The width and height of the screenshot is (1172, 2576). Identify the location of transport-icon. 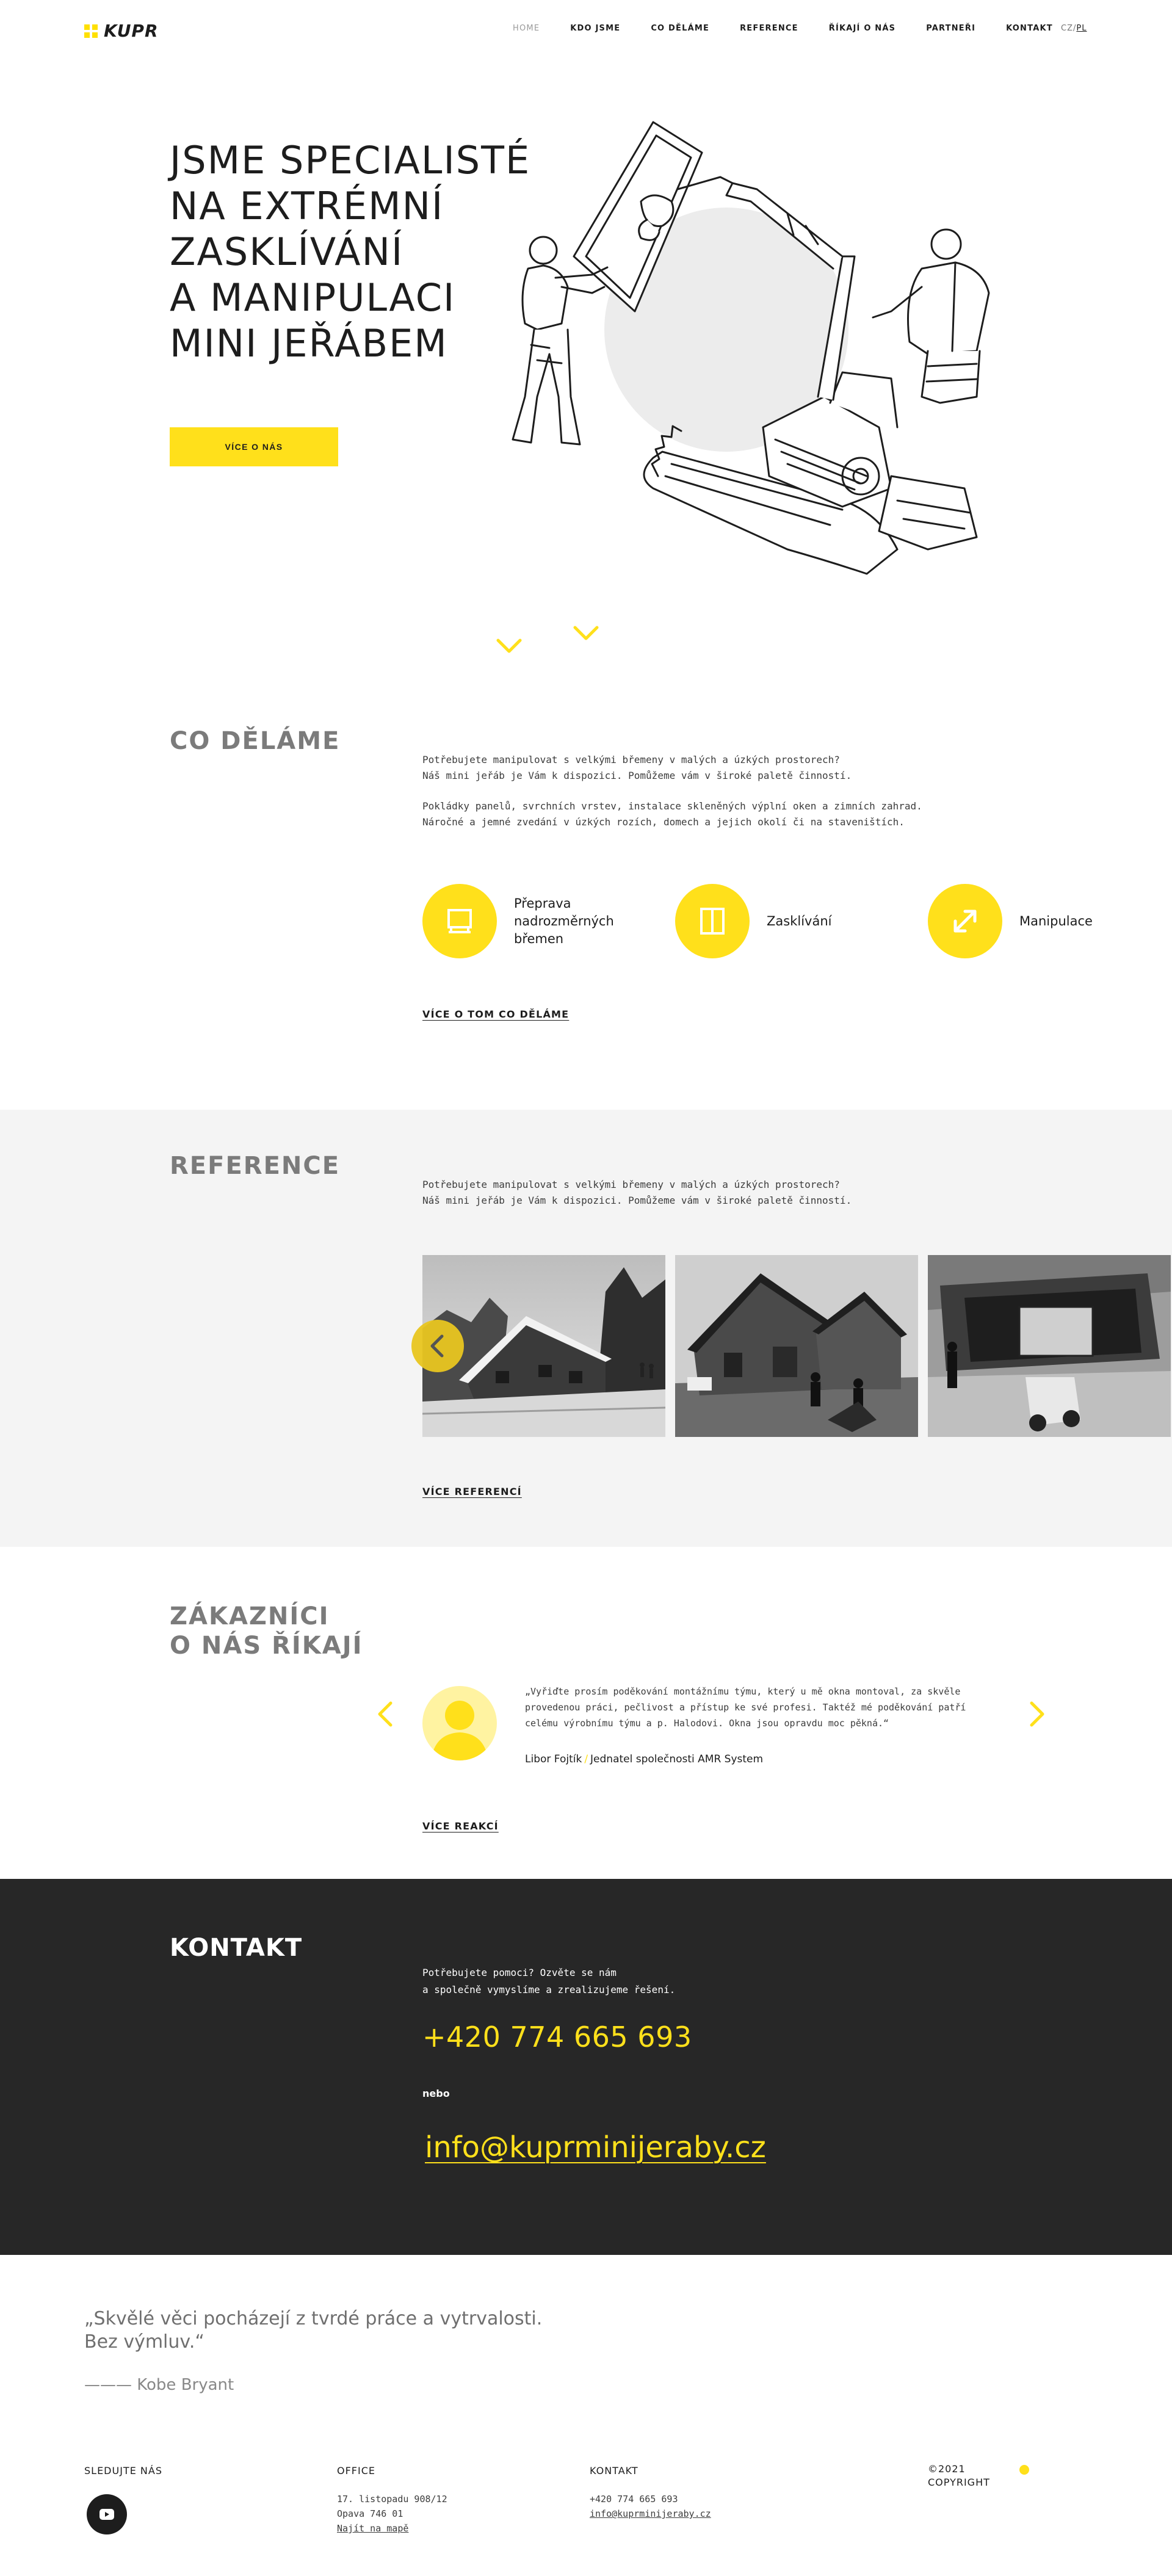
(460, 921).